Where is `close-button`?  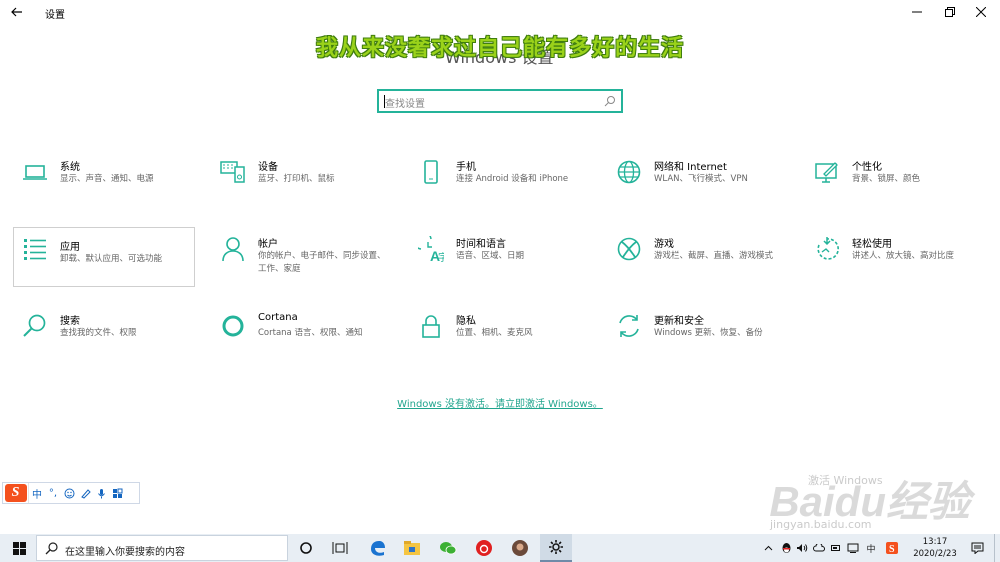 close-button is located at coordinates (981, 12).